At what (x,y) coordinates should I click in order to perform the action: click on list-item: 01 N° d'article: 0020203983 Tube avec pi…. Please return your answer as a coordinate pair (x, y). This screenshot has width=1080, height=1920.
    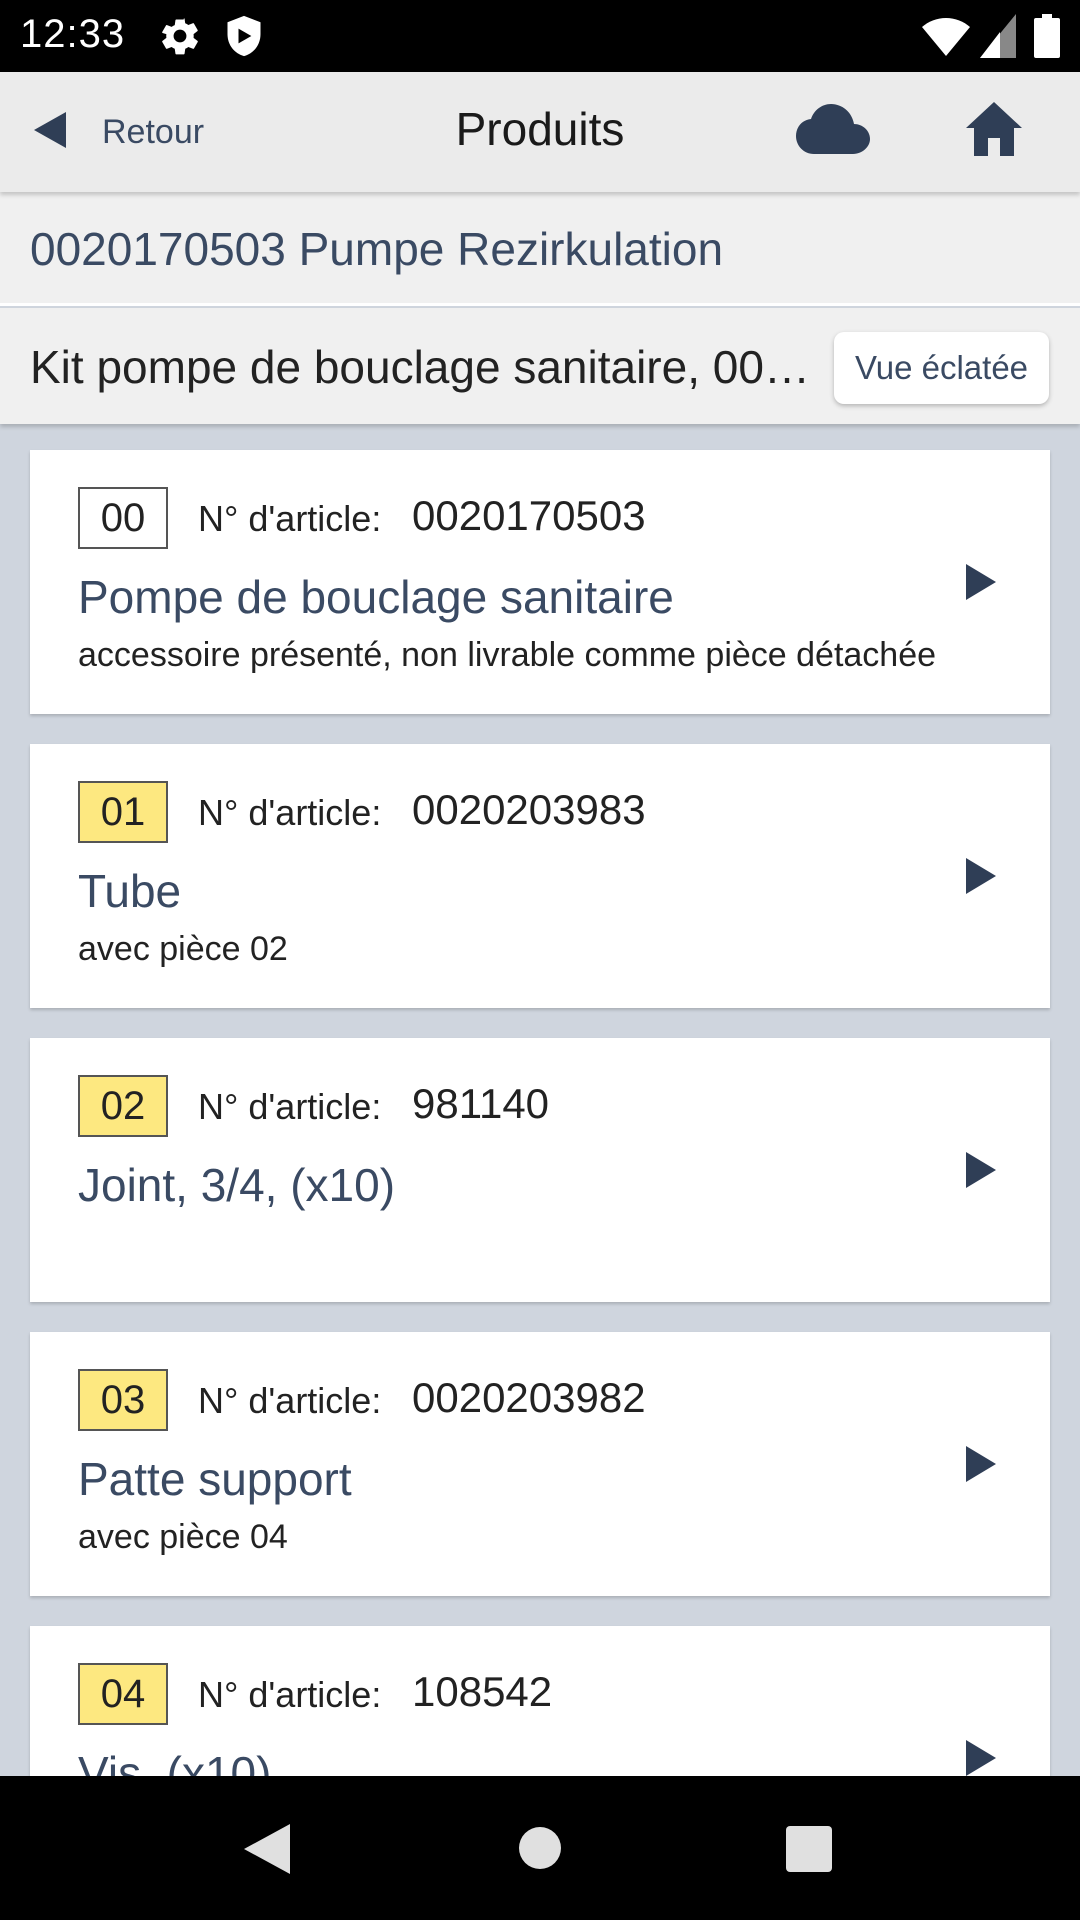
    Looking at the image, I should click on (540, 876).